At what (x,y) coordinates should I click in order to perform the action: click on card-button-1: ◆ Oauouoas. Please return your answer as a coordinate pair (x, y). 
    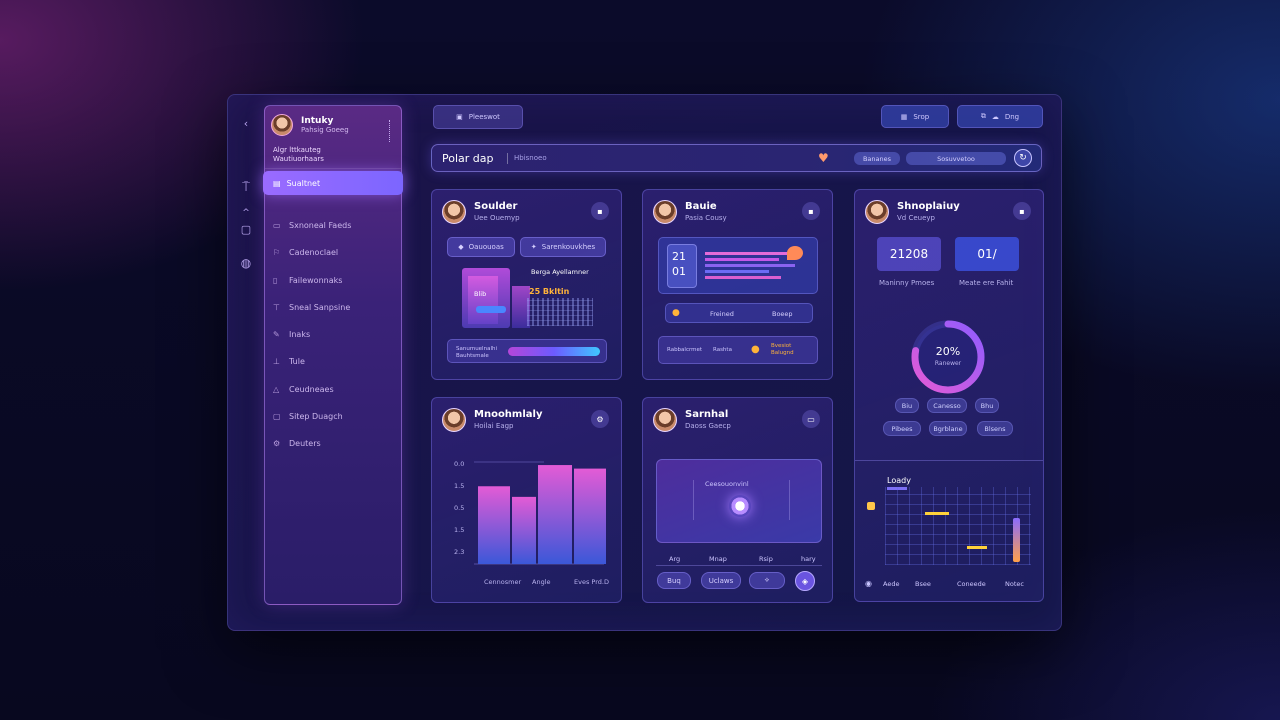
    Looking at the image, I should click on (481, 247).